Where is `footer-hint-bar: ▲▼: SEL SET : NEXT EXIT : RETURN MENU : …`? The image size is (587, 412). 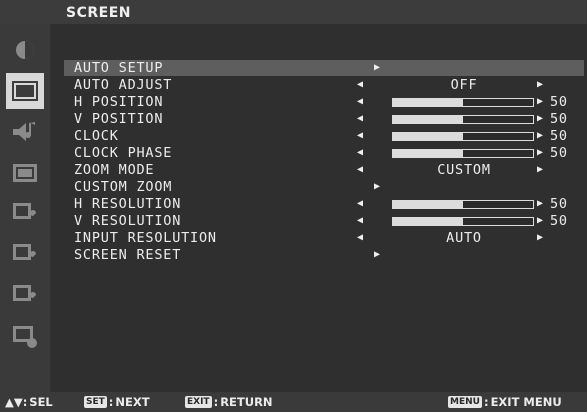 footer-hint-bar: ▲▼: SEL SET : NEXT EXIT : RETURN MENU : … is located at coordinates (293, 402).